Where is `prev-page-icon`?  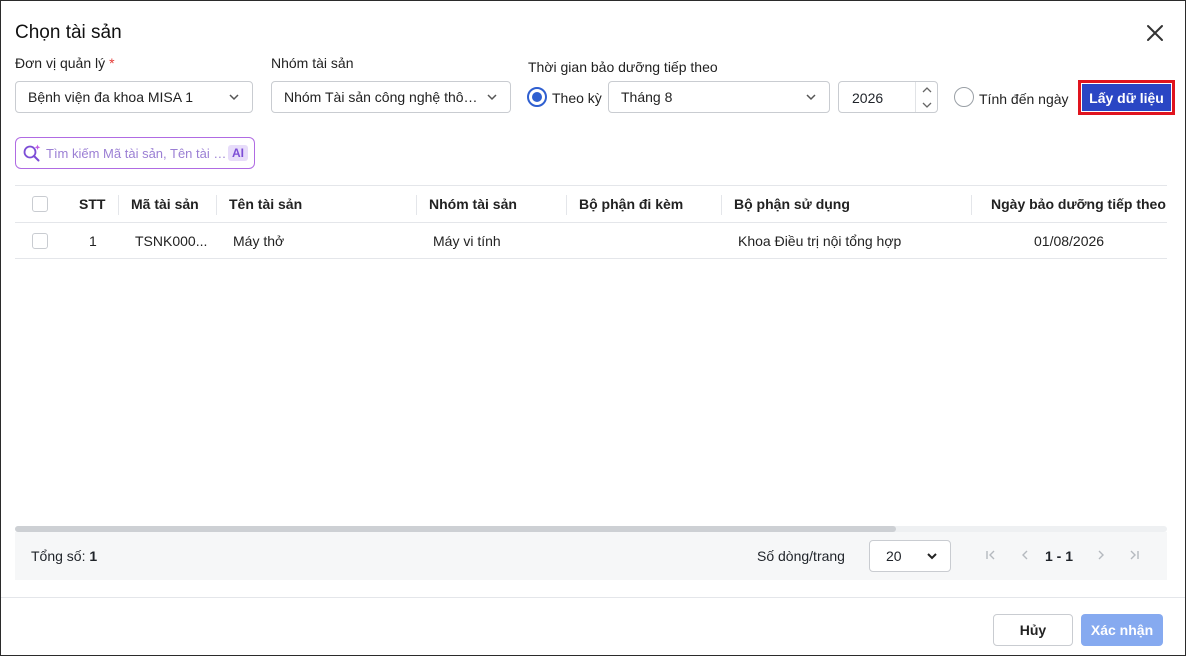
prev-page-icon is located at coordinates (1025, 555).